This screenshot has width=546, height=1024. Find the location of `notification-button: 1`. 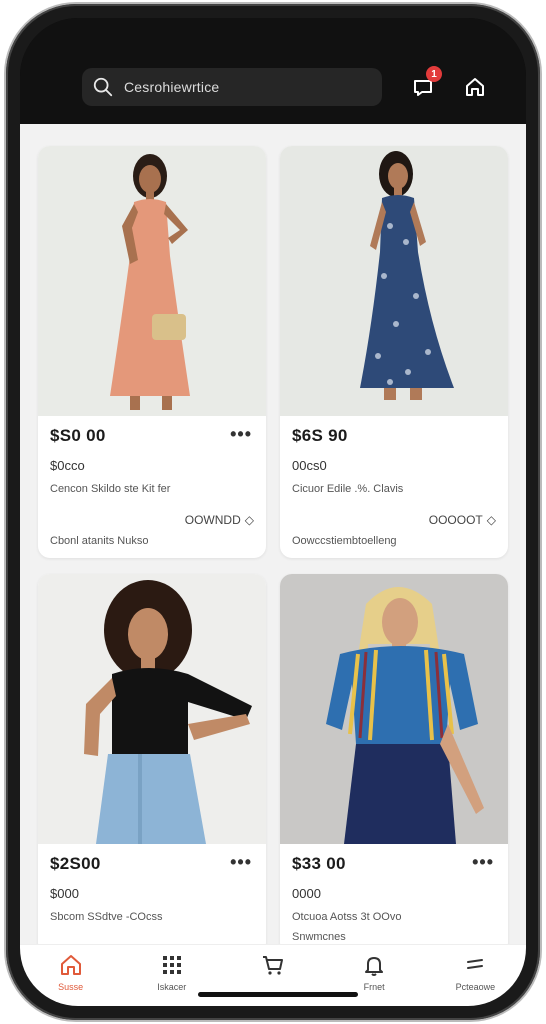

notification-button: 1 is located at coordinates (425, 84).